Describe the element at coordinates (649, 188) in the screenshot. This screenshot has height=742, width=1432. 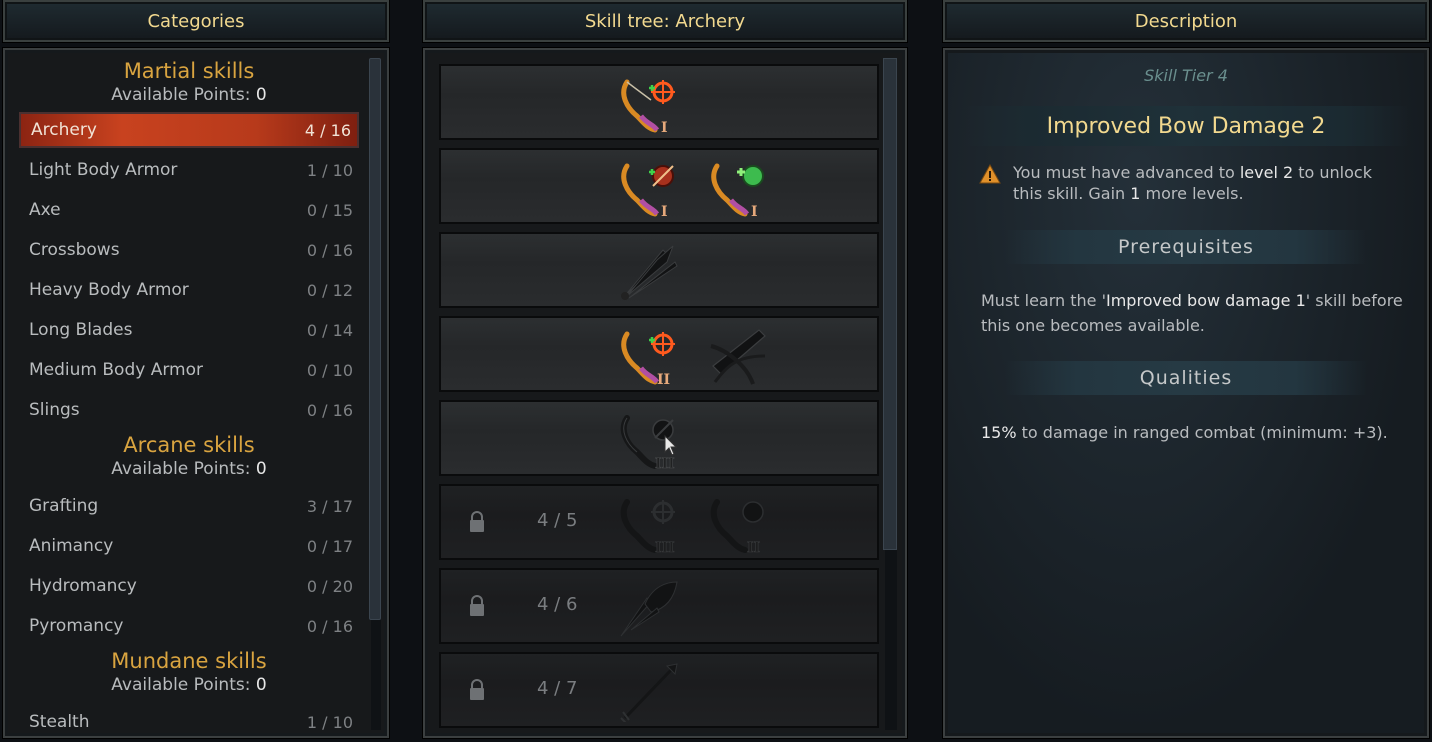
I see `bow-damage-icon: I` at that location.